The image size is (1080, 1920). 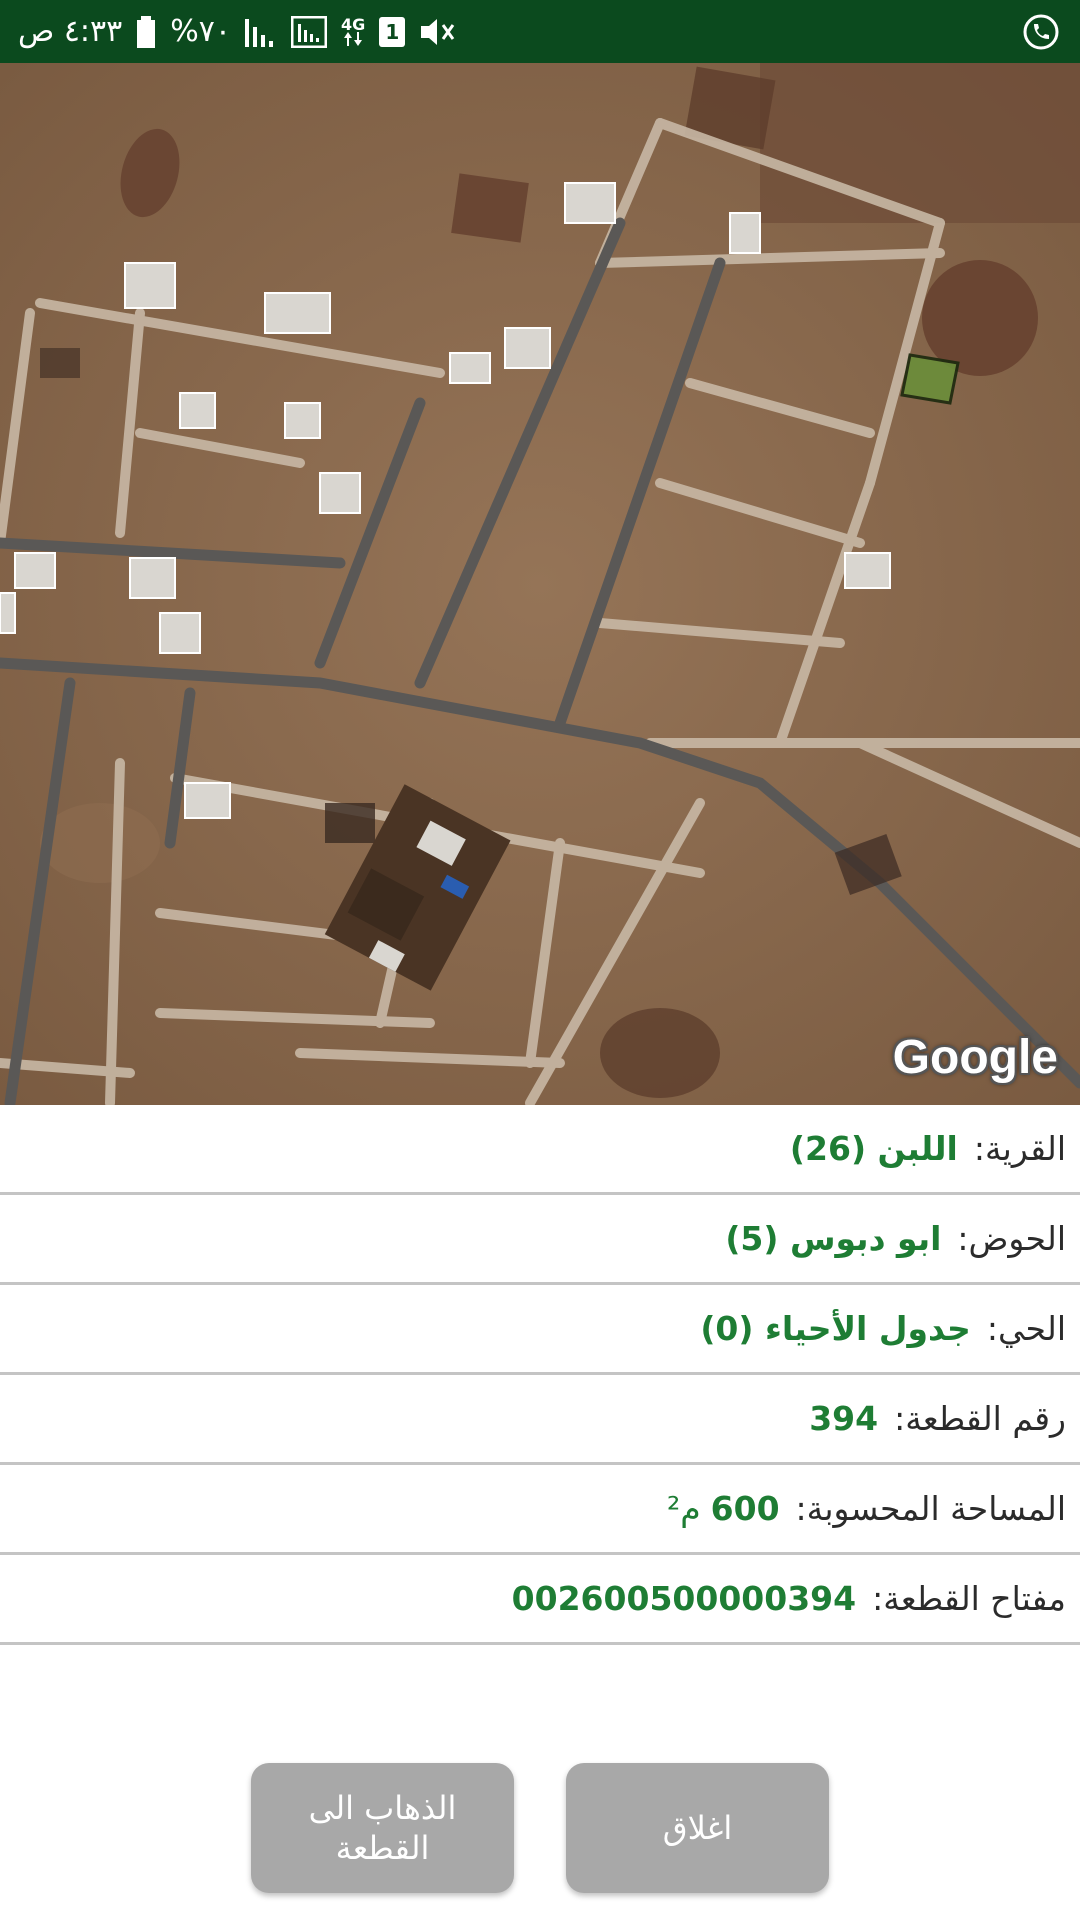 What do you see at coordinates (873, 1148) in the screenshot?
I see `village-value: اللبن (26)` at bounding box center [873, 1148].